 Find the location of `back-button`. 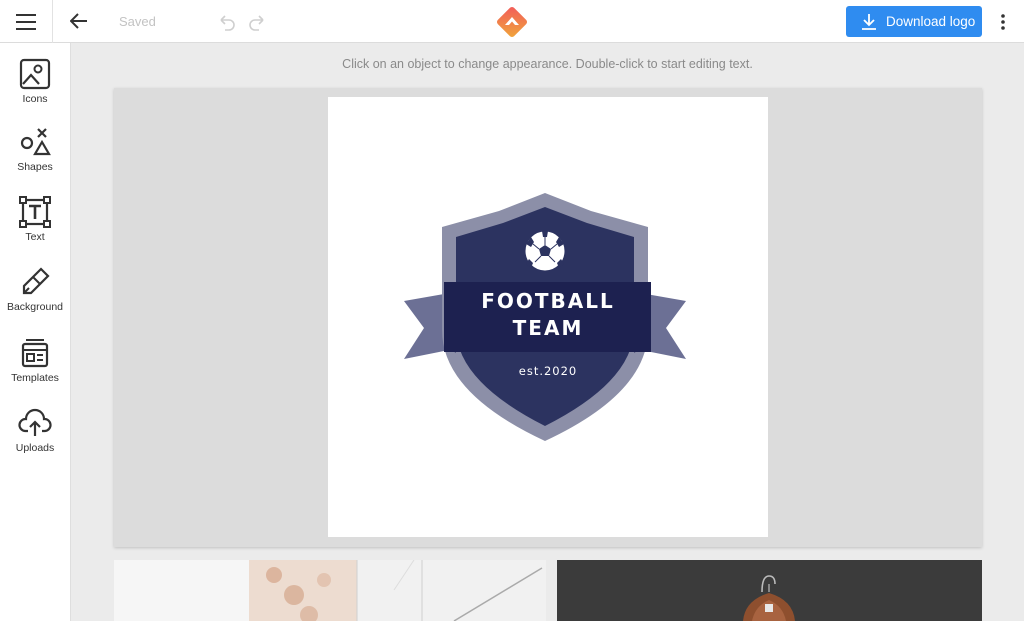

back-button is located at coordinates (79, 21).